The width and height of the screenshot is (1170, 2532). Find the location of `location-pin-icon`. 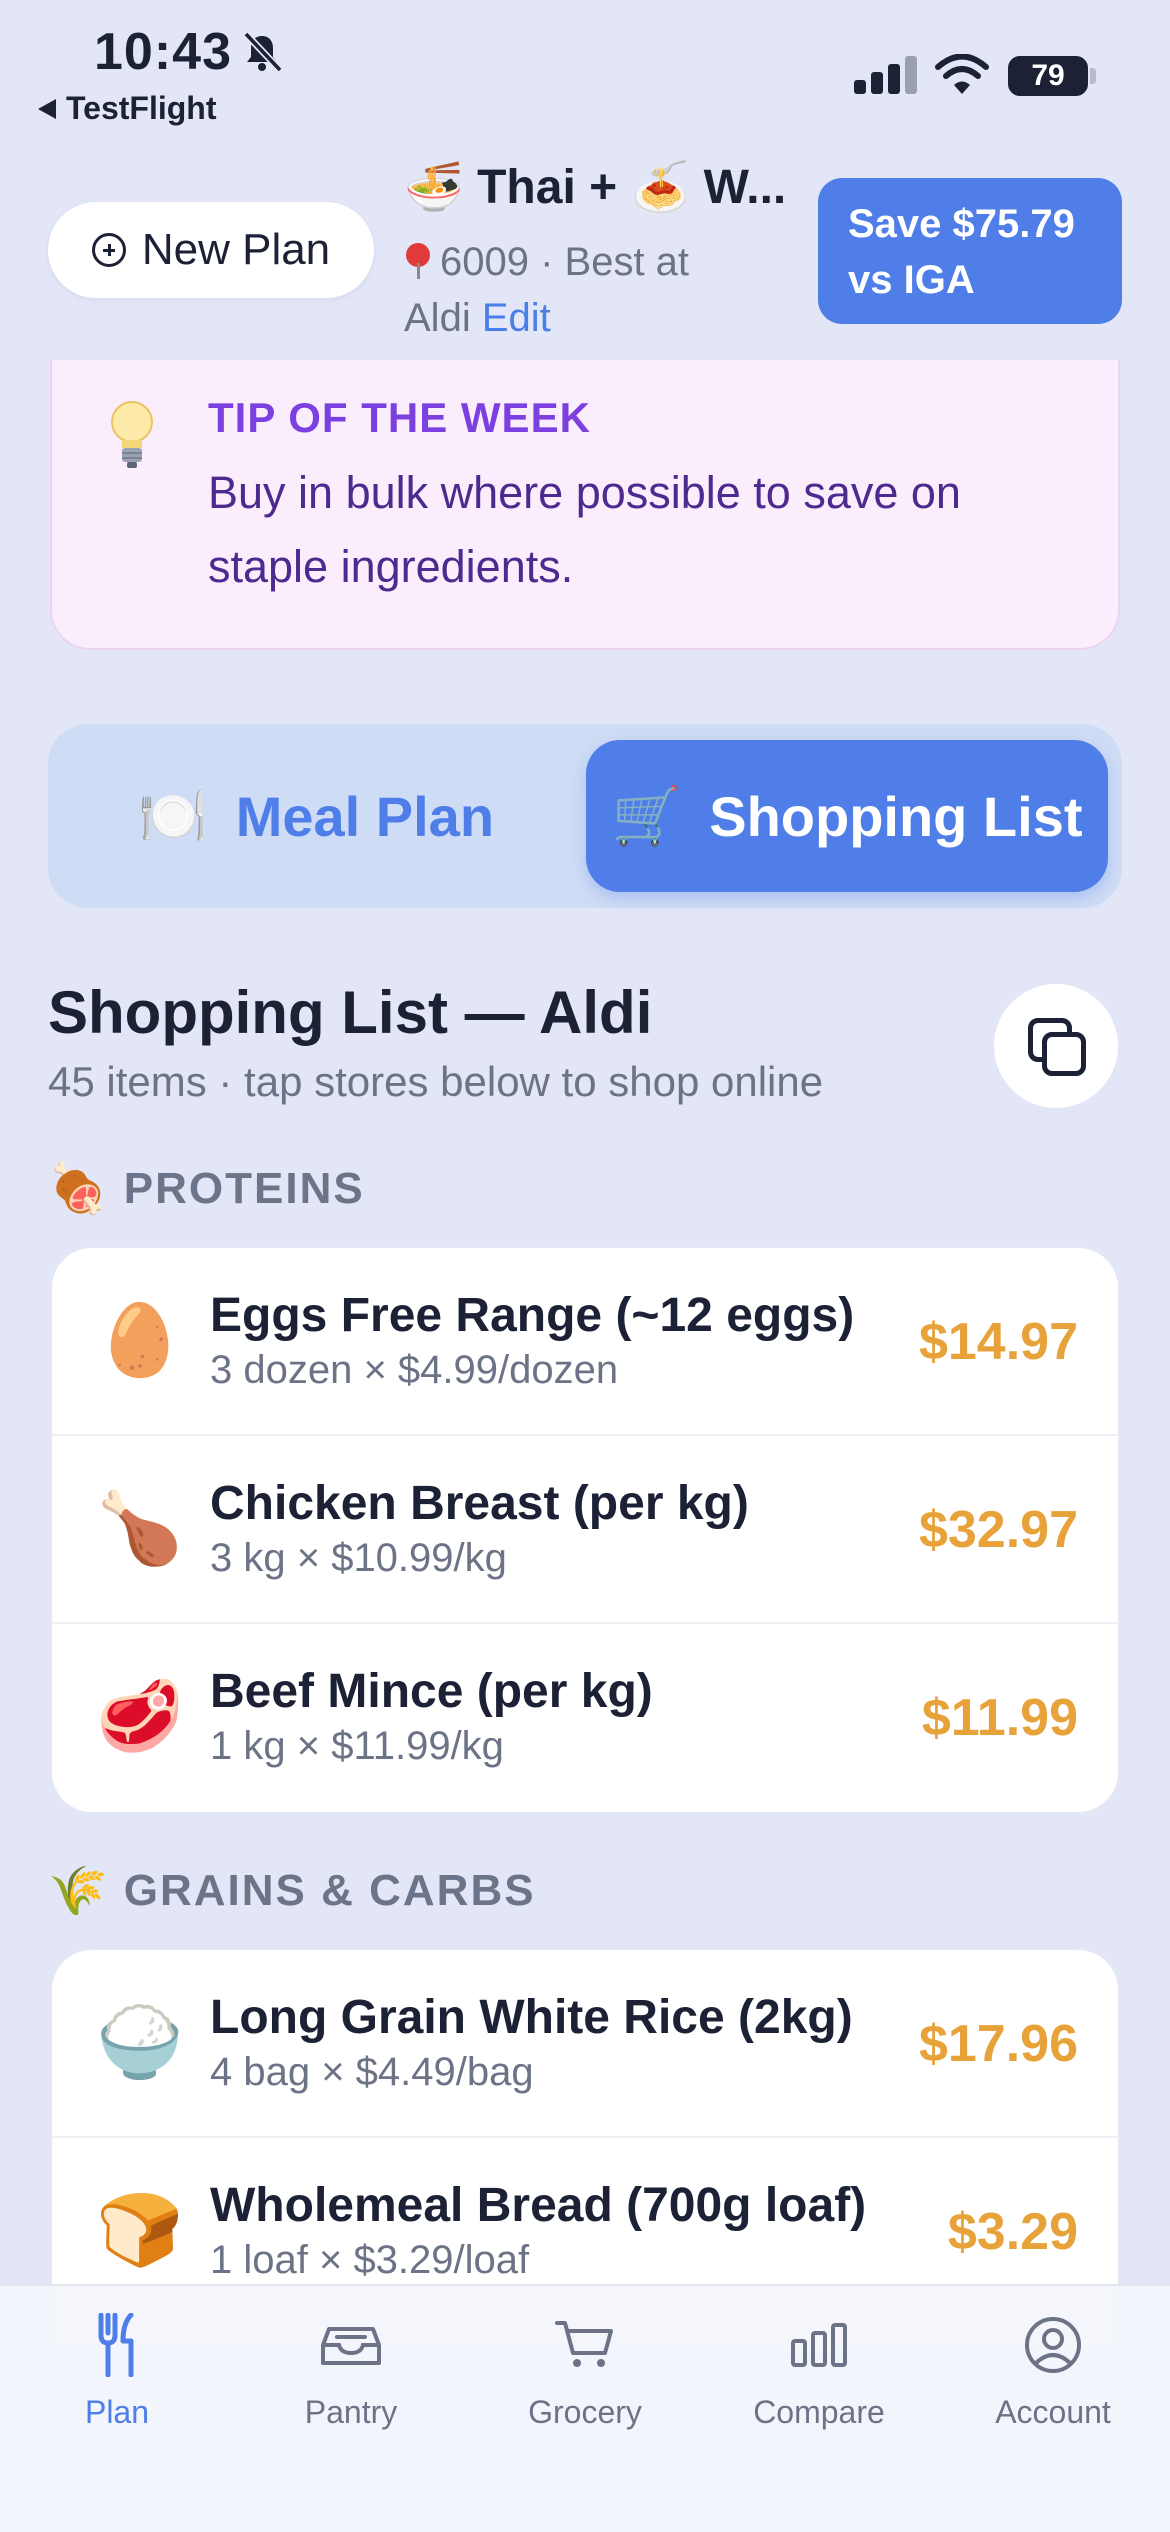

location-pin-icon is located at coordinates (418, 261).